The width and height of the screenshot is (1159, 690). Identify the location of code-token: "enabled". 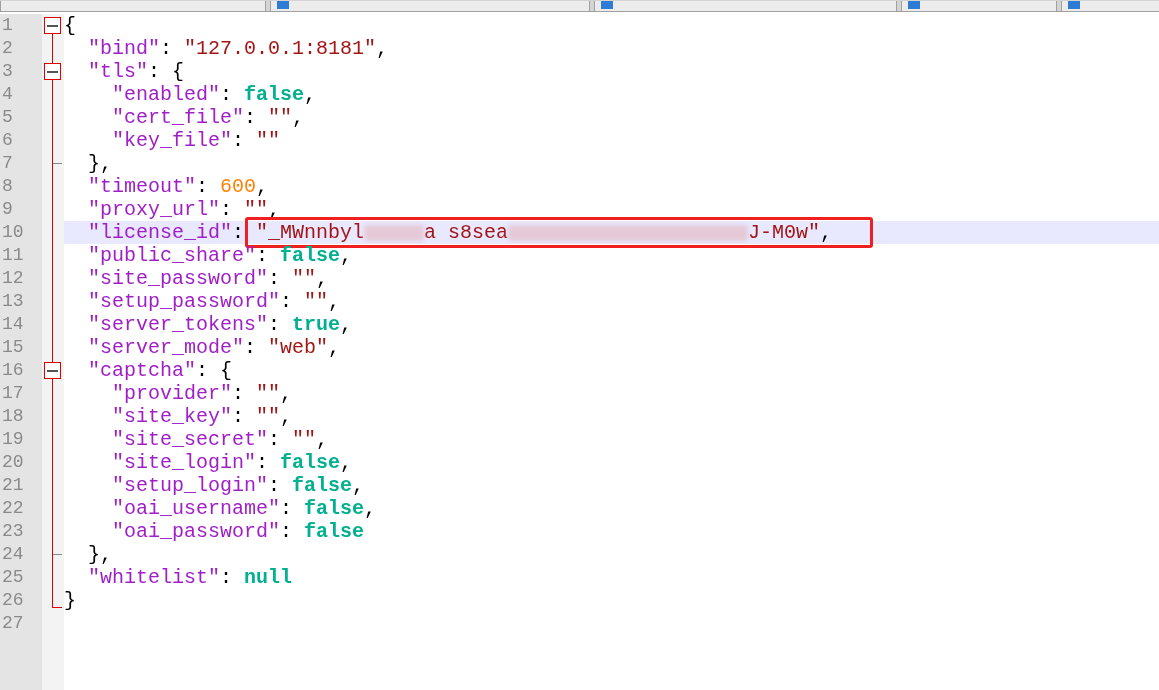
(166, 94).